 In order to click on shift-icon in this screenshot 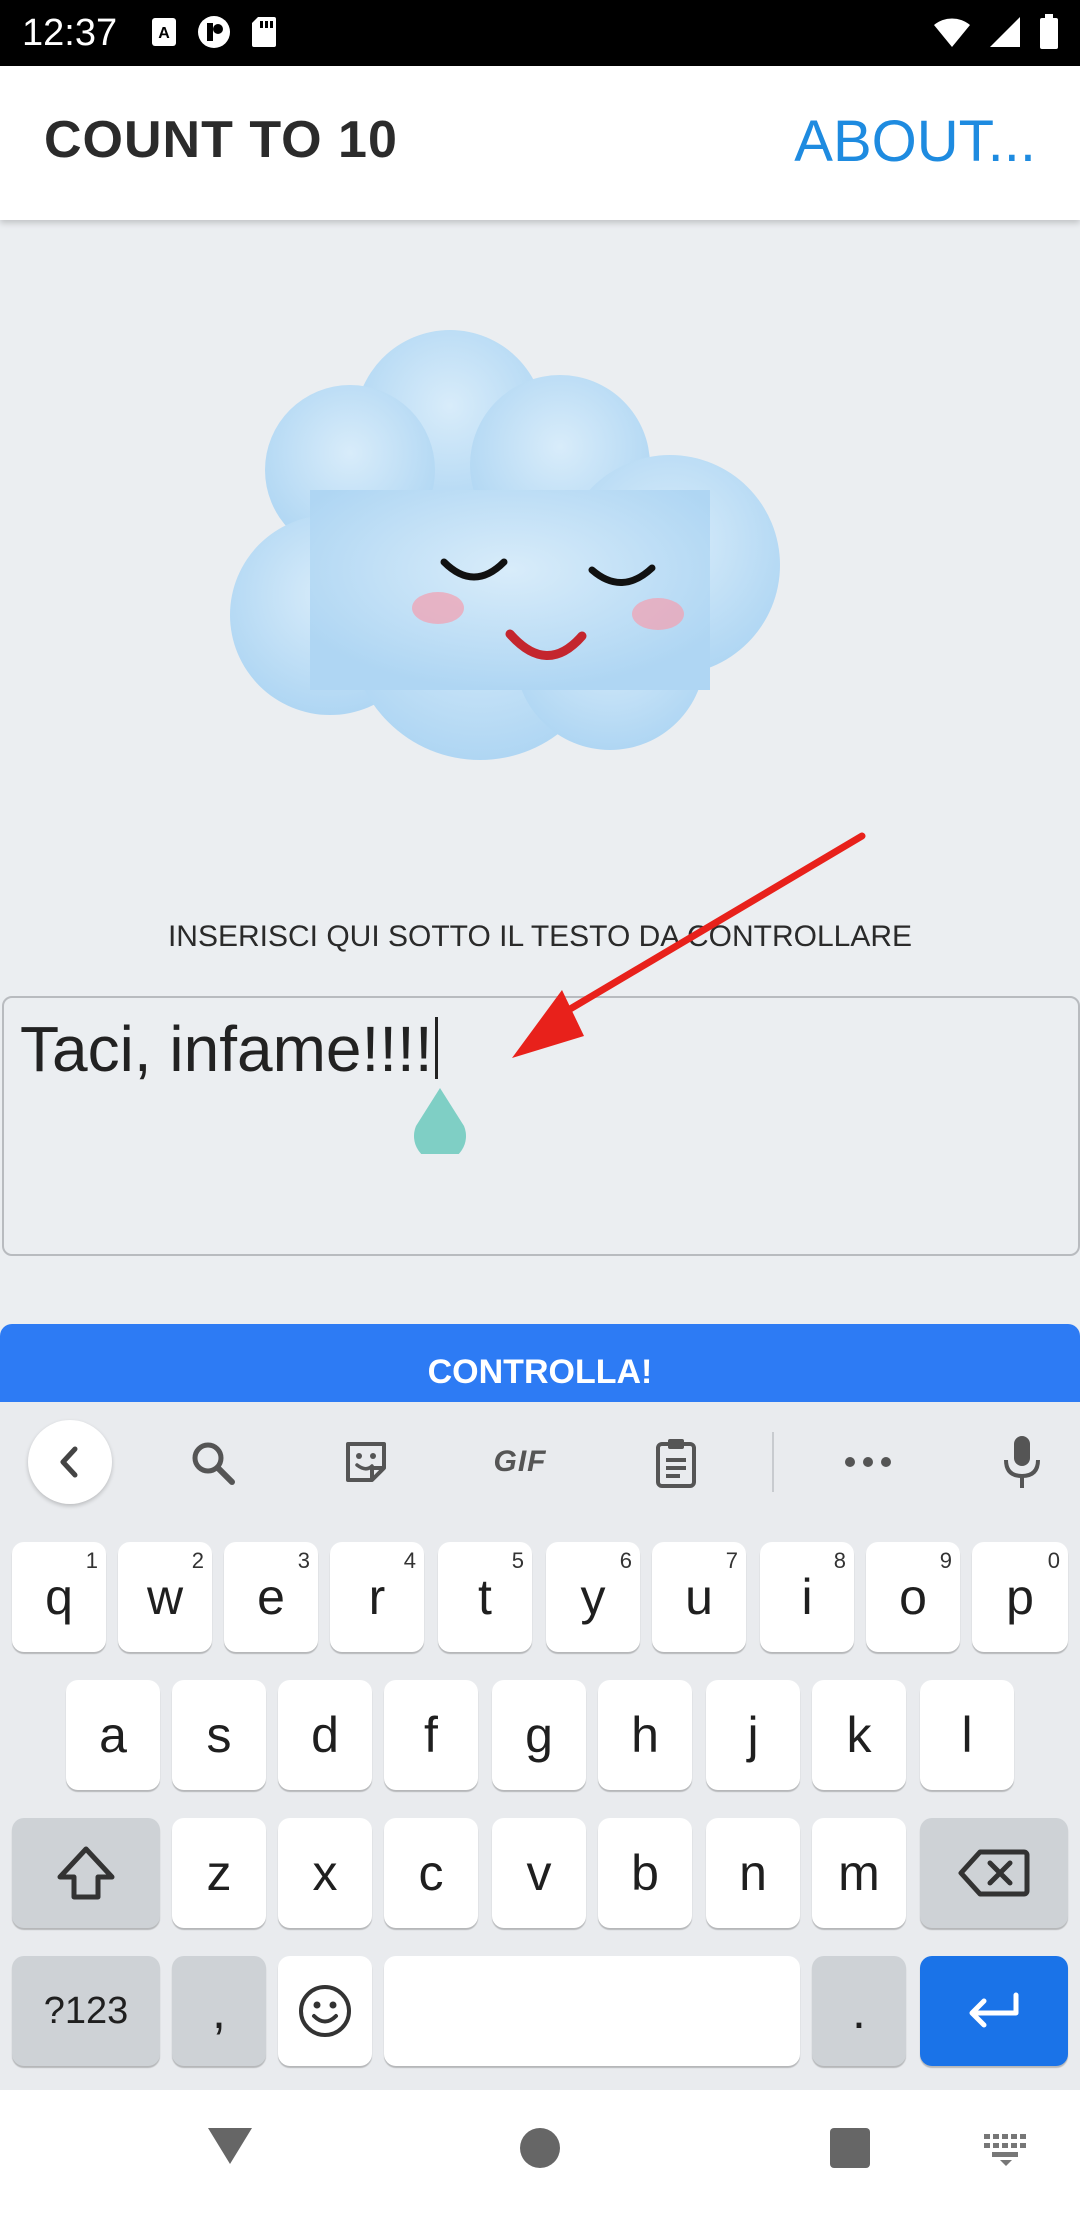, I will do `click(86, 1873)`.